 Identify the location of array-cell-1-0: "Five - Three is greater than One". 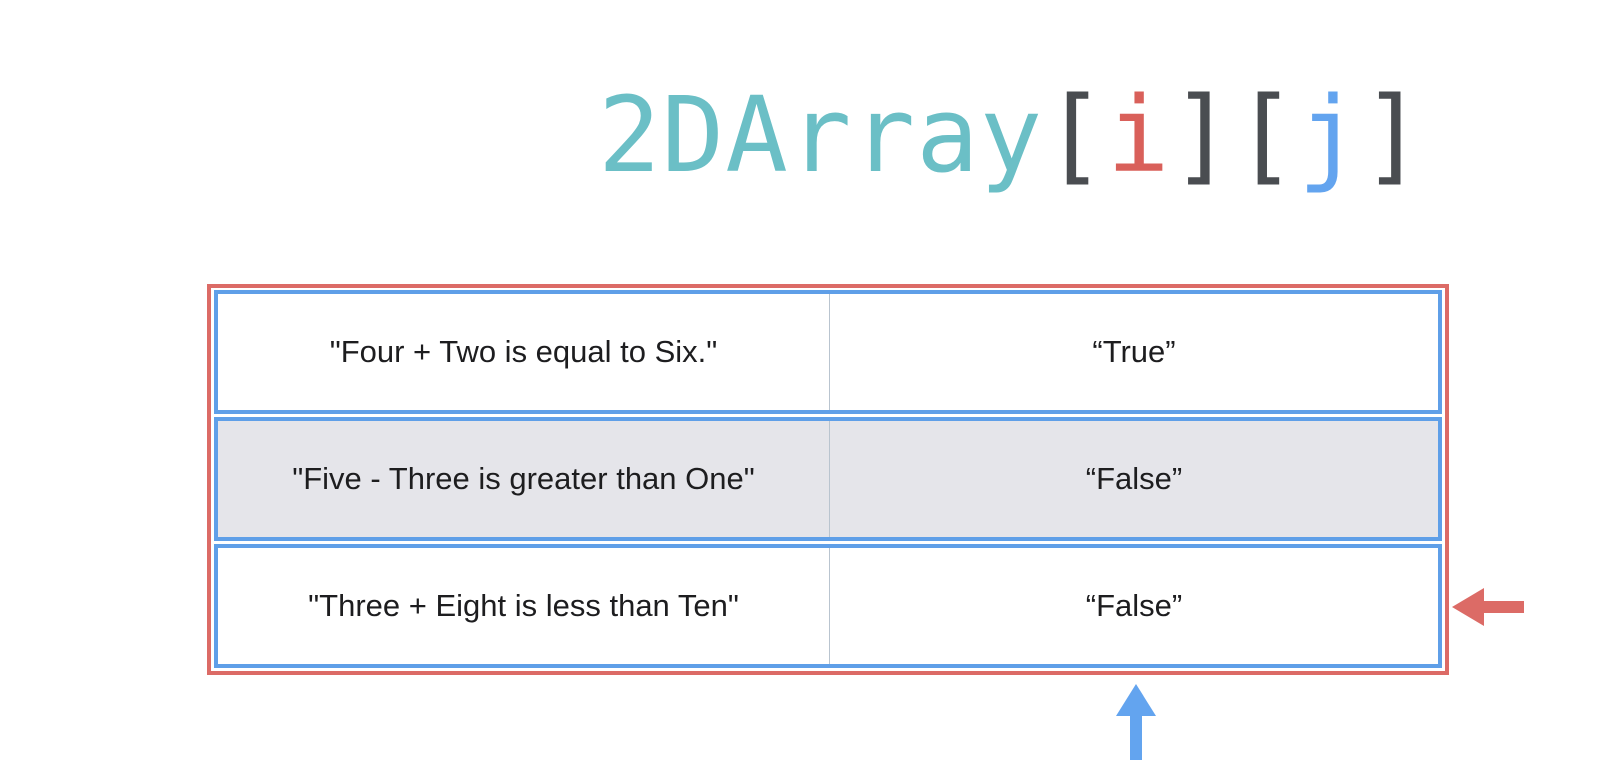
(524, 479).